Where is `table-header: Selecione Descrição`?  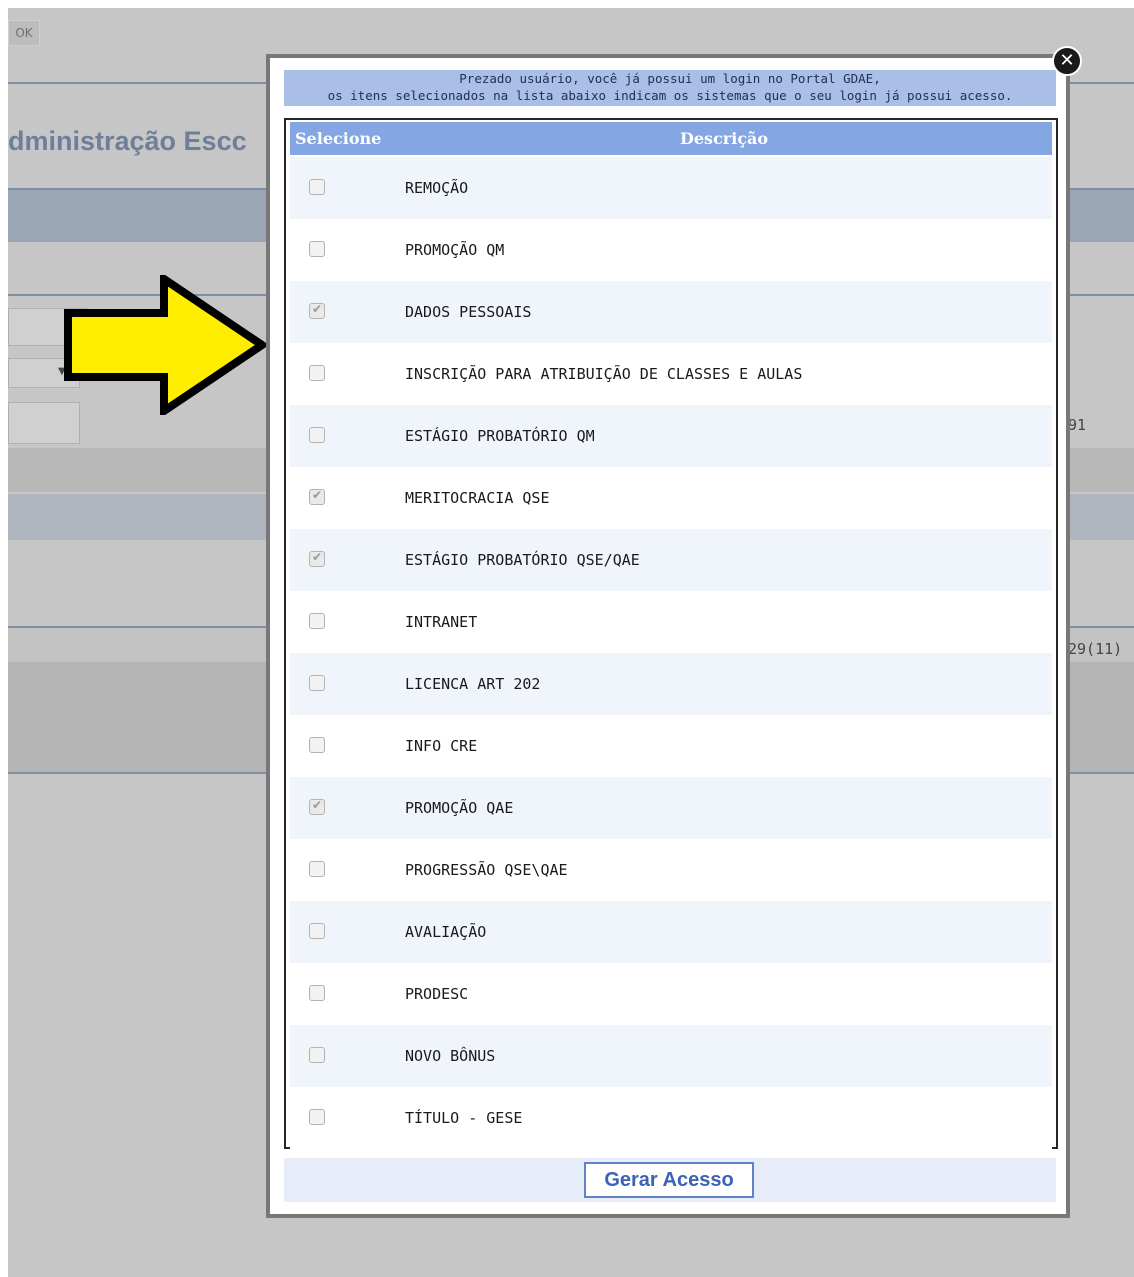 table-header: Selecione Descrição is located at coordinates (671, 138).